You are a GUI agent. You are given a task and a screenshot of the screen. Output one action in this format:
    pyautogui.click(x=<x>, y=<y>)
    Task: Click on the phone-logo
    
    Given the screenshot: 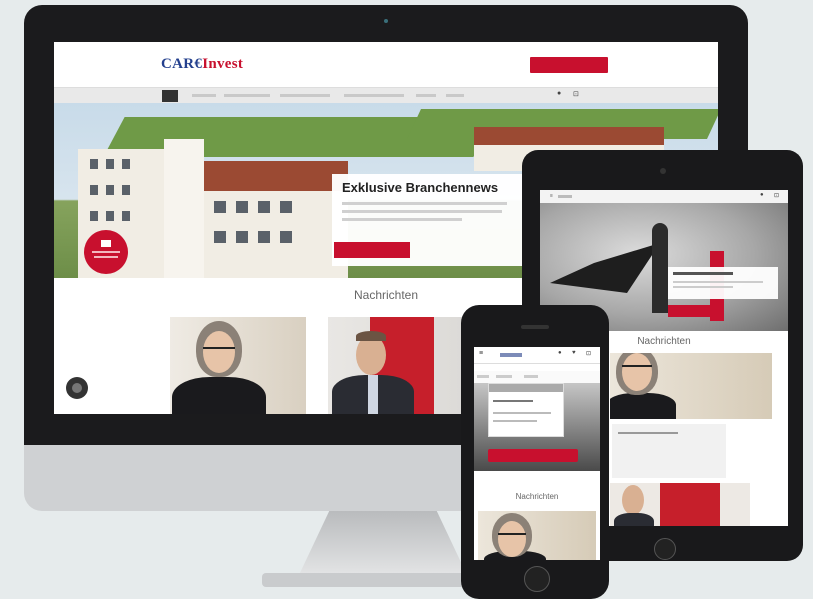 What is the action you would take?
    pyautogui.click(x=511, y=355)
    